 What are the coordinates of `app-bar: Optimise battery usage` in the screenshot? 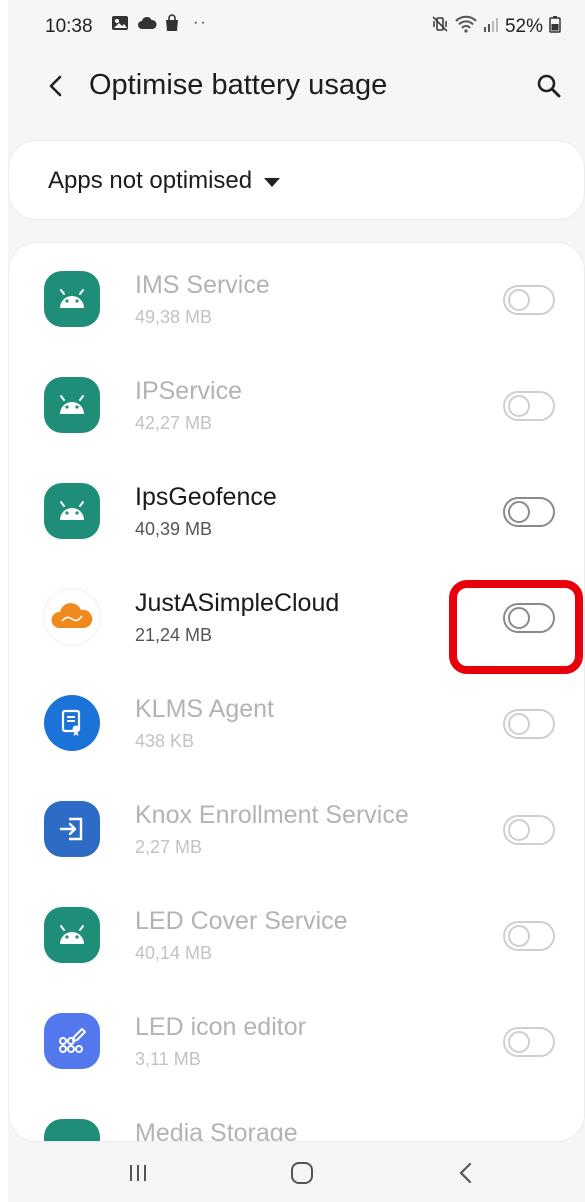 It's located at (296, 90).